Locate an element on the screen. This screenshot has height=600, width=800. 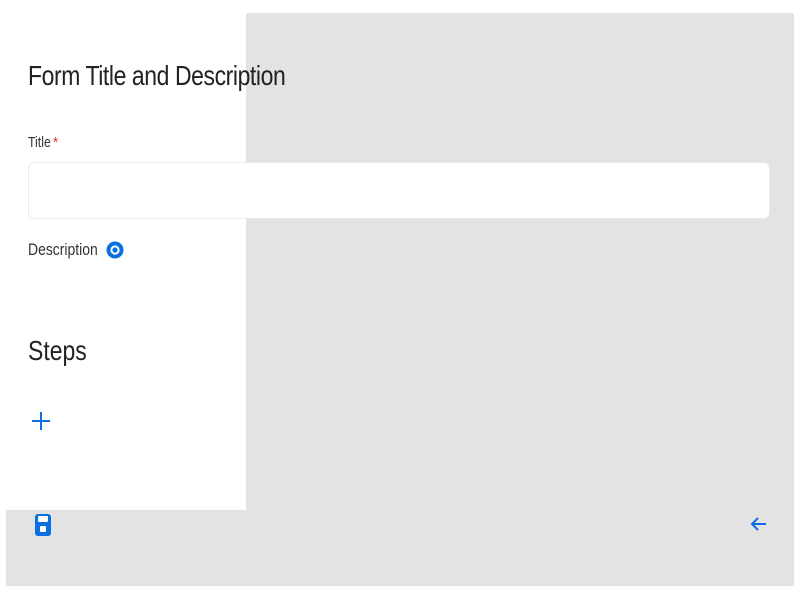
description-row: Description is located at coordinates (76, 250).